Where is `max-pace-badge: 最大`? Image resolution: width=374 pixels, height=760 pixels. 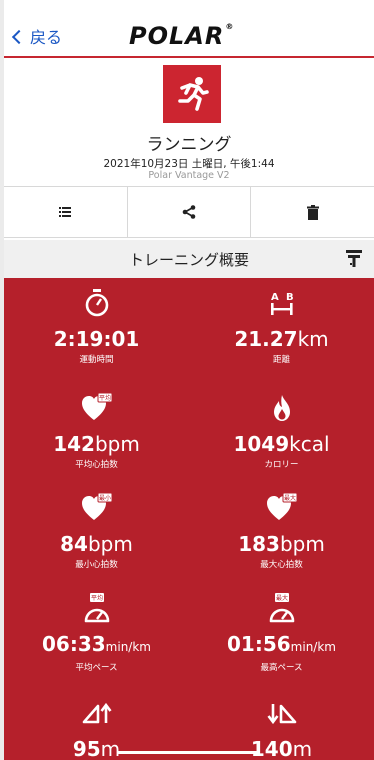
max-pace-badge: 最大 is located at coordinates (281, 598).